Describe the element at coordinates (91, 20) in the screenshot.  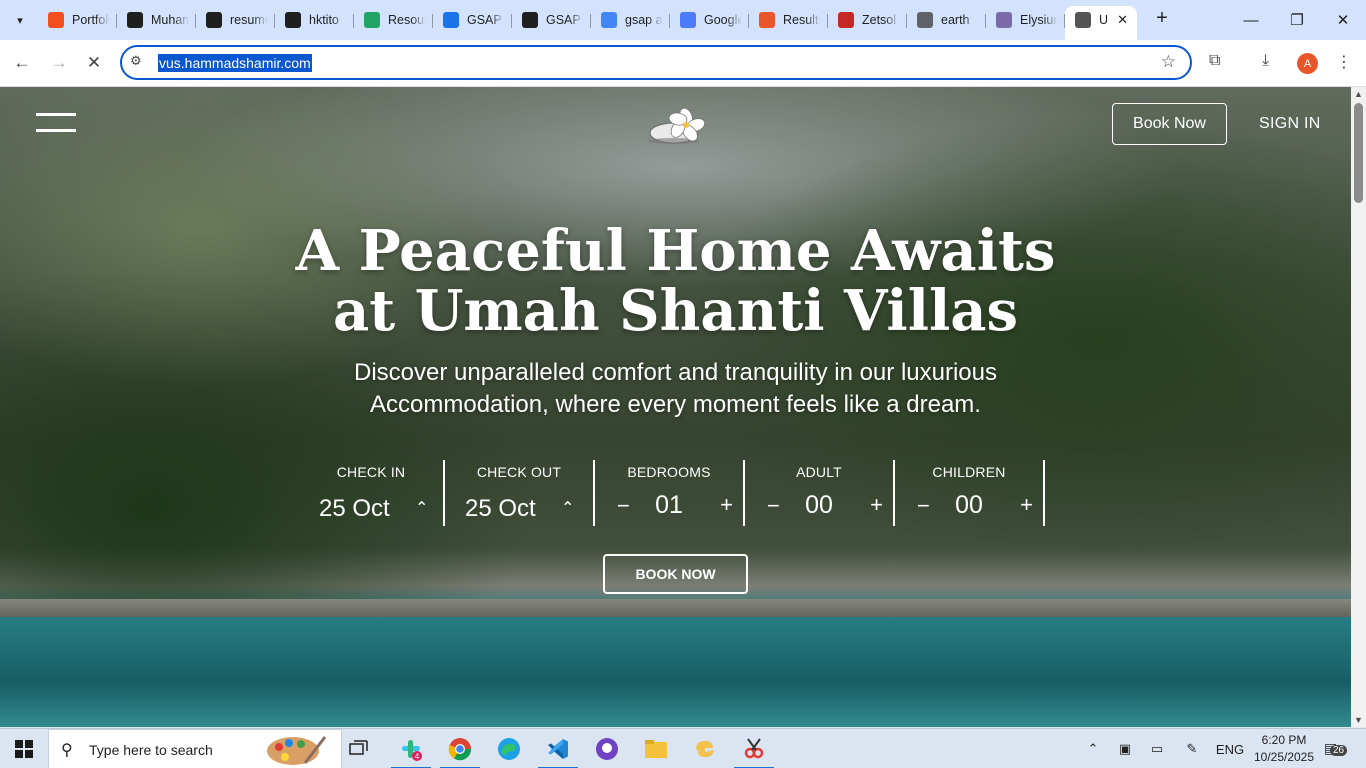
I see `browser-tab-label: Portfolio` at that location.